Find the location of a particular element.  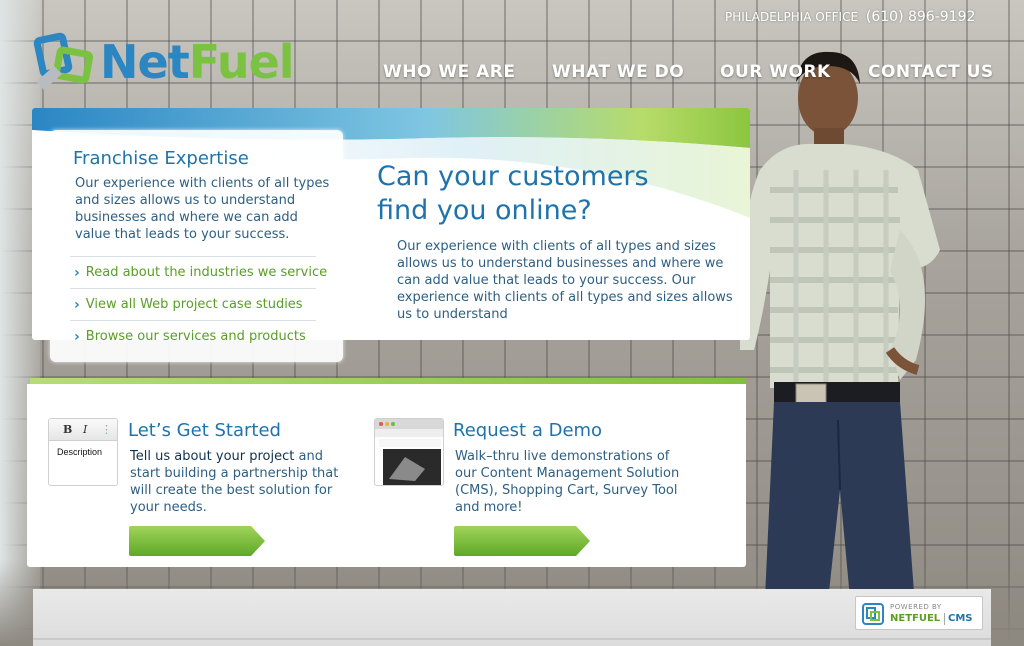

powered-by-label: POWERED BY is located at coordinates (916, 607).